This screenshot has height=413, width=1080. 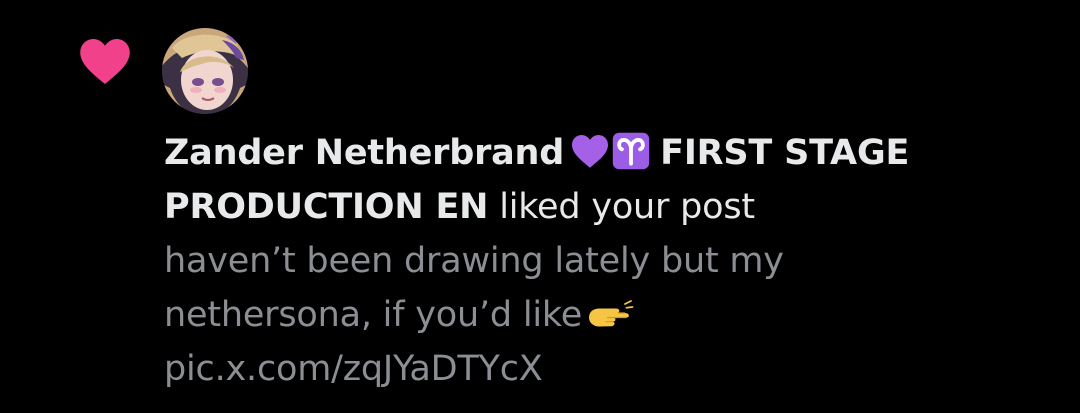 What do you see at coordinates (611, 313) in the screenshot?
I see `pointing-hand-emoji` at bounding box center [611, 313].